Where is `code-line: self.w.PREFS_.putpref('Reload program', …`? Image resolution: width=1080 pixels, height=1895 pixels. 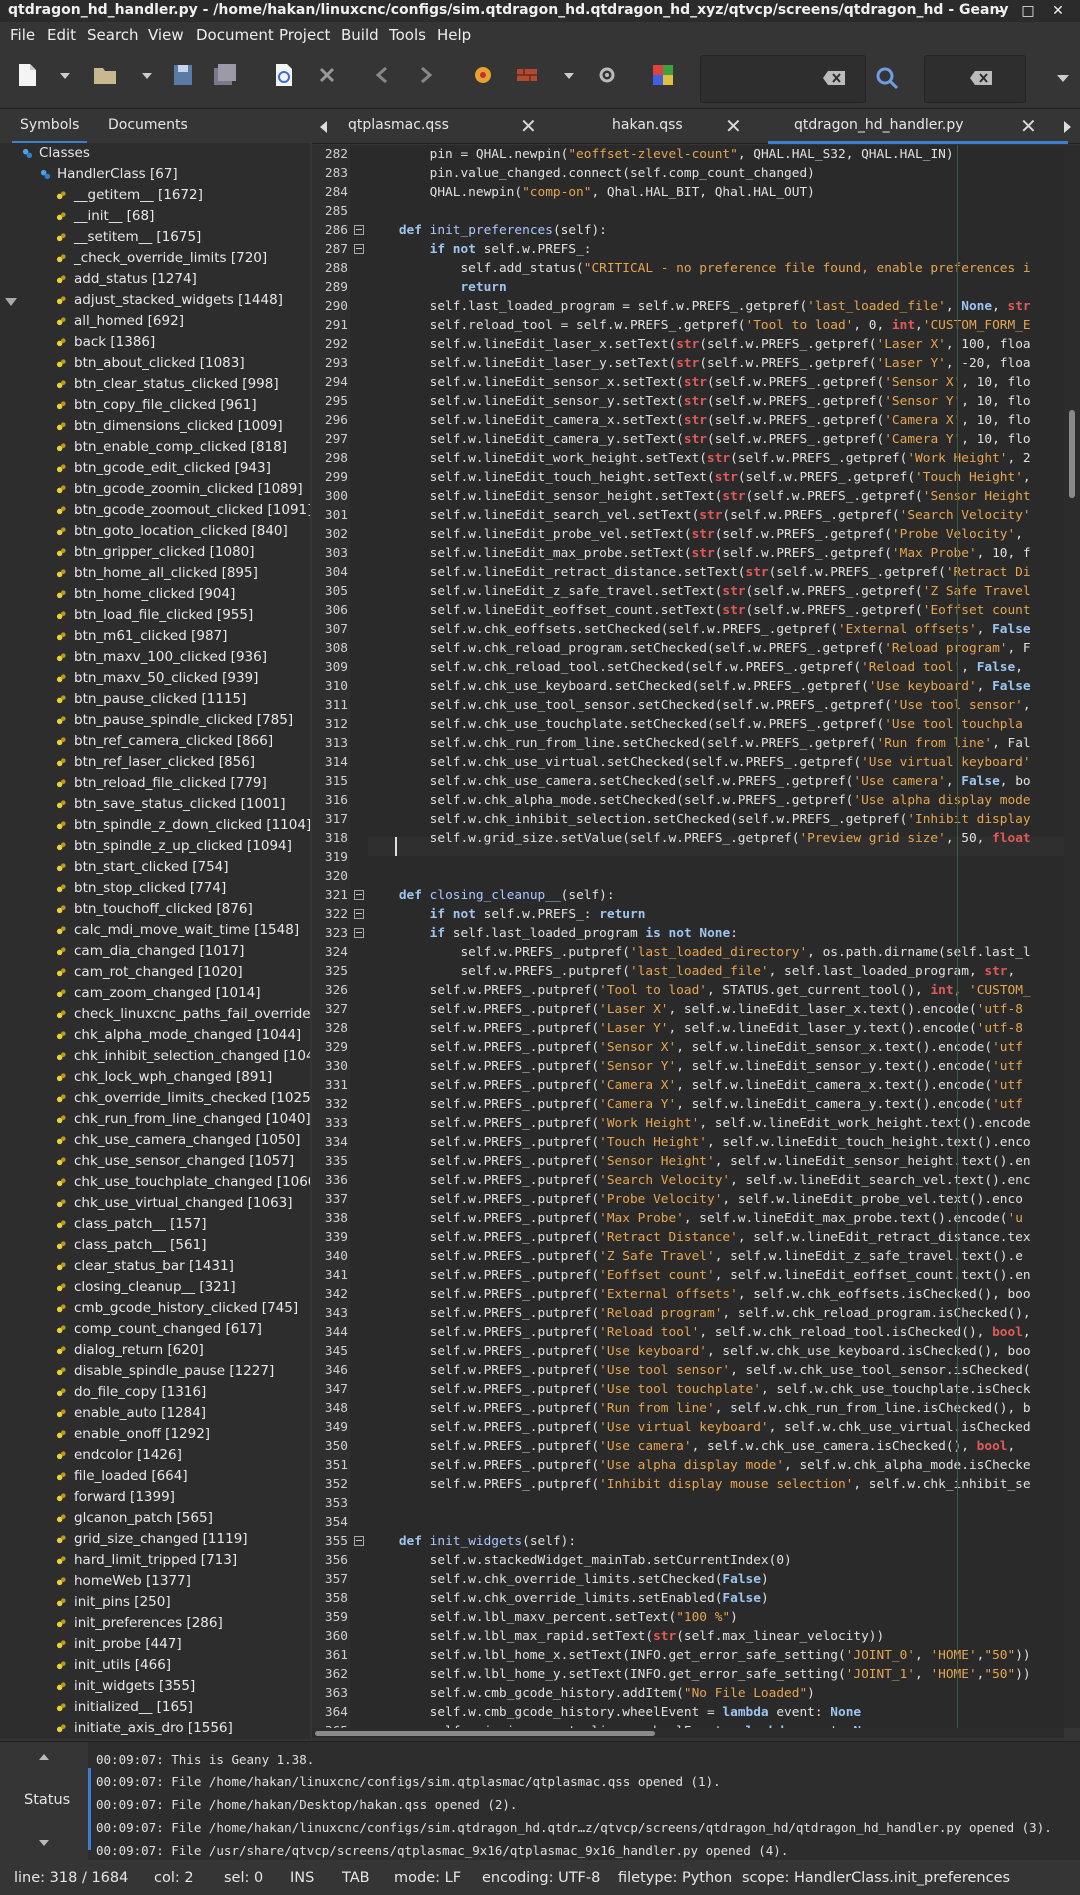 code-line: self.w.PREFS_.putpref('Reload program', … is located at coordinates (699, 1313).